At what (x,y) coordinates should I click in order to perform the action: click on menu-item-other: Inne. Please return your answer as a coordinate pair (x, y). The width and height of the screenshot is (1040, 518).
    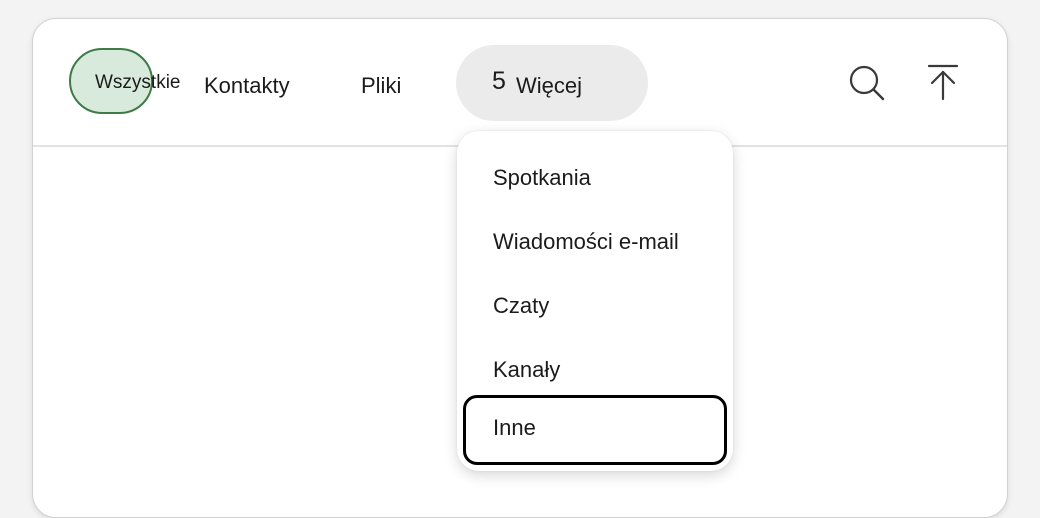
    Looking at the image, I should click on (595, 430).